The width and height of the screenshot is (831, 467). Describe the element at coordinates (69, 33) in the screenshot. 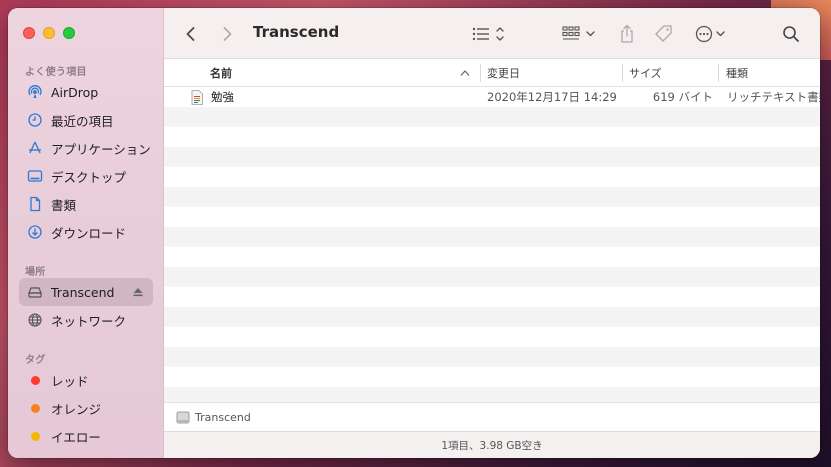

I see `zoom-button` at that location.